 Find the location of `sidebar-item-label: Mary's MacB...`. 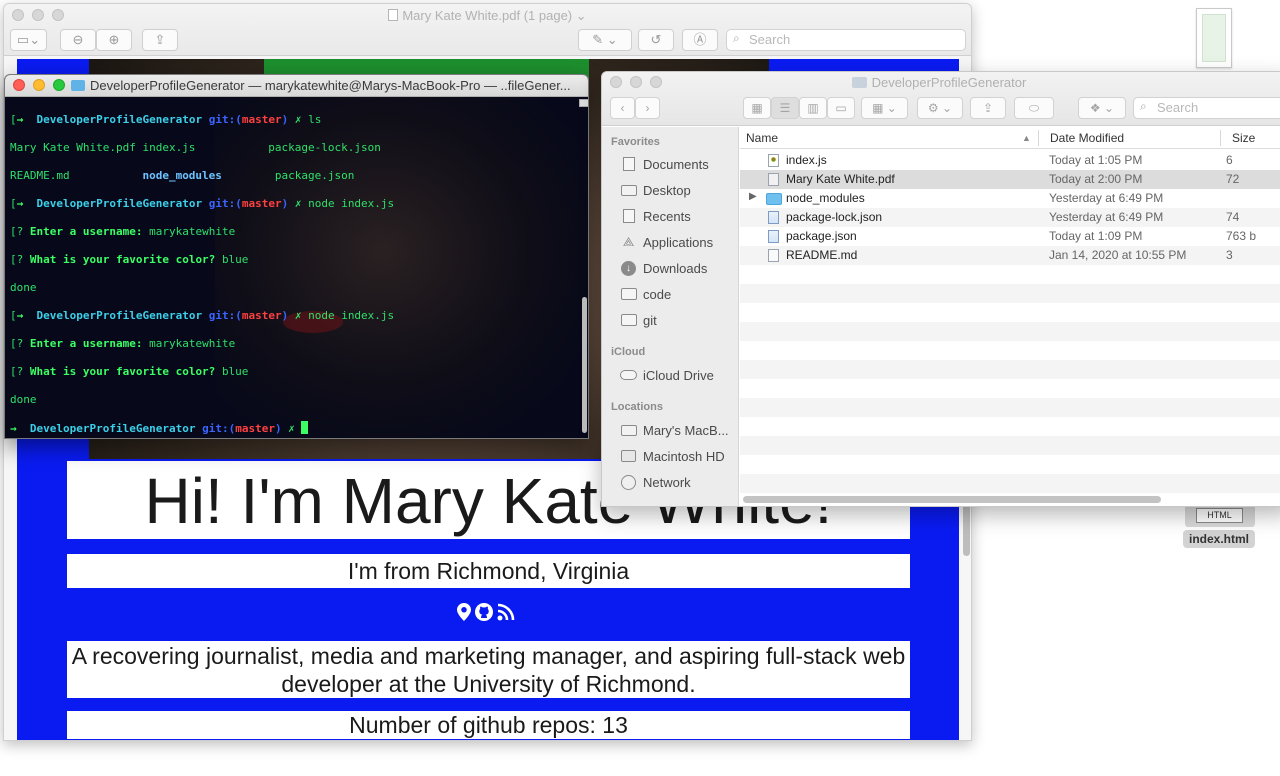

sidebar-item-label: Mary's MacB... is located at coordinates (686, 430).